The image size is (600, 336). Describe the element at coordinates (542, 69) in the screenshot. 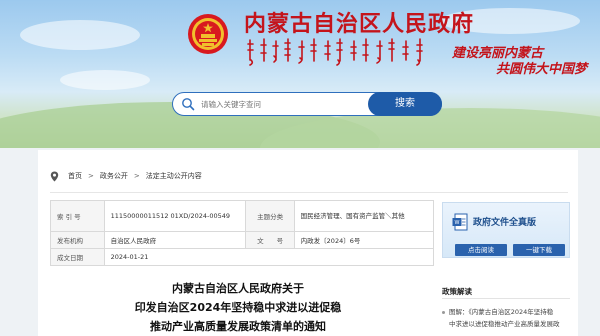

I see `slogan-line-2: 共圆伟大中国梦` at that location.